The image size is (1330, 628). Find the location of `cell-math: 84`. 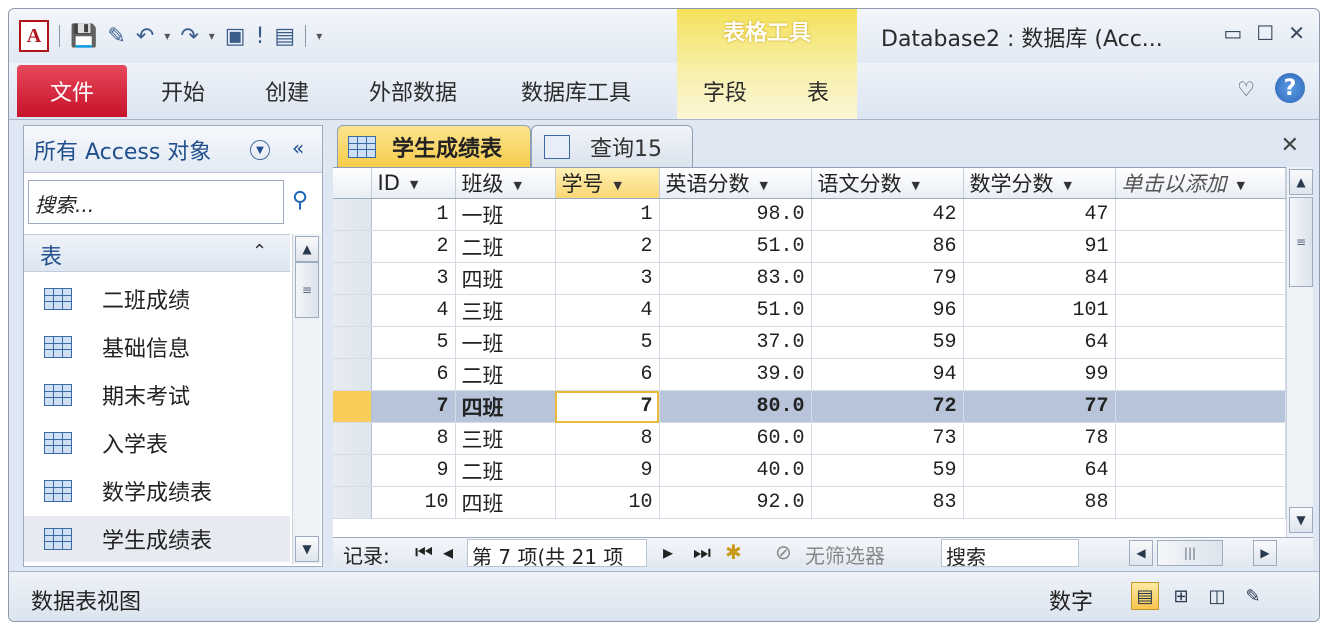

cell-math: 84 is located at coordinates (1039, 278).